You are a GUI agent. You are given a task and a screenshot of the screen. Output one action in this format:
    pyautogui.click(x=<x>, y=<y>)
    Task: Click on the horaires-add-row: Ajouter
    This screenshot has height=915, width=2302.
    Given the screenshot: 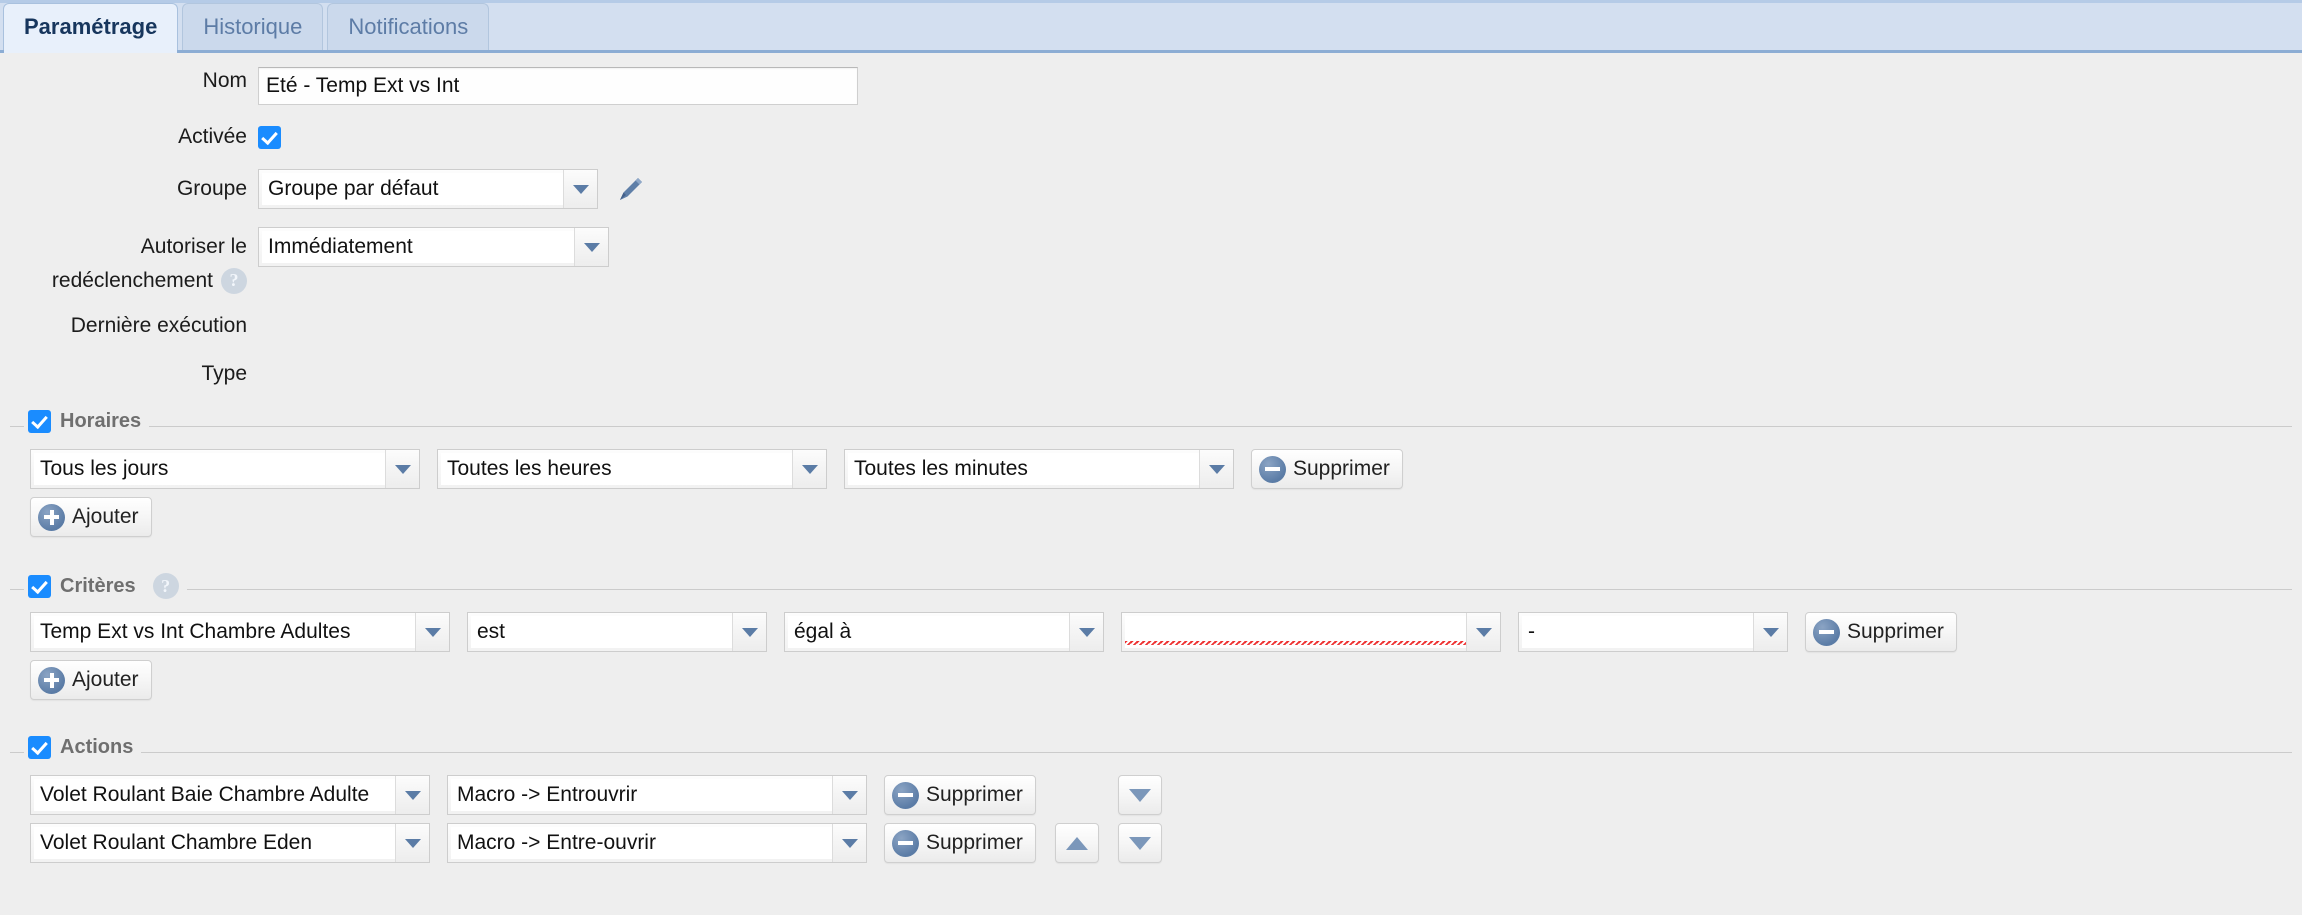 What is the action you would take?
    pyautogui.click(x=1161, y=517)
    